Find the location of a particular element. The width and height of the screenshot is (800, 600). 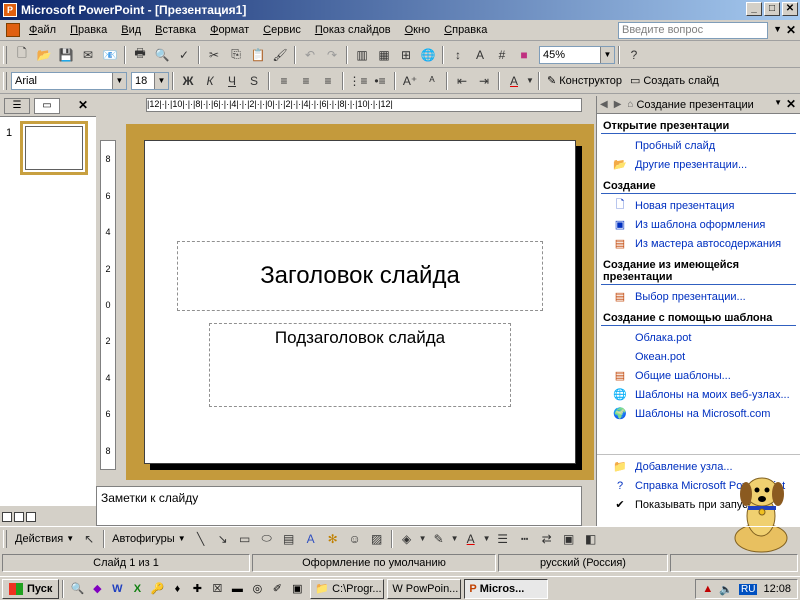

link-new-presentation: 🗋 Новая презентация is located at coordinates (698, 205).